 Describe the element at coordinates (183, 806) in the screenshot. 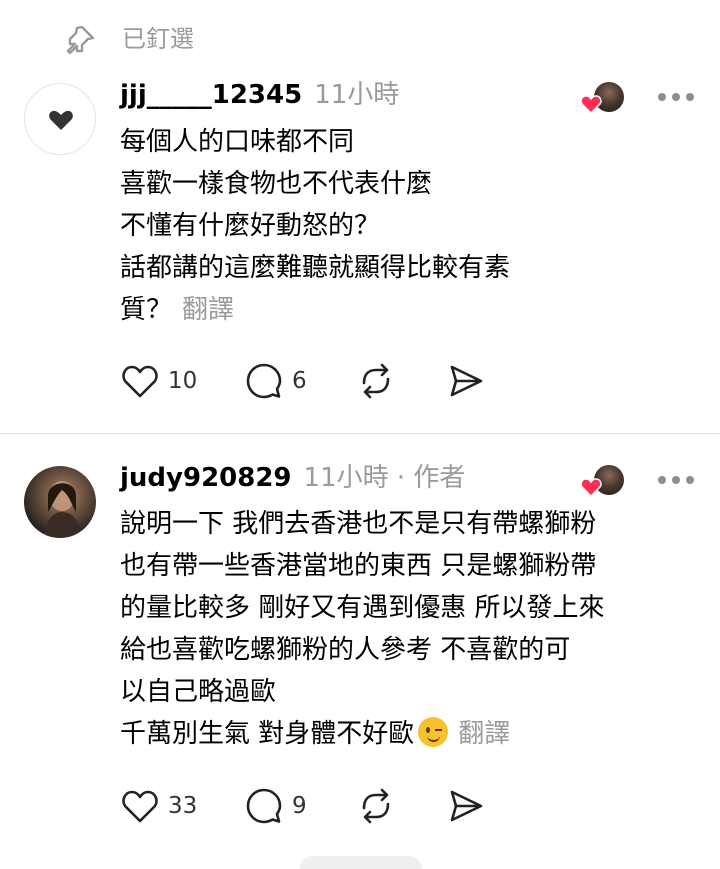

I see `like-count: 33` at that location.